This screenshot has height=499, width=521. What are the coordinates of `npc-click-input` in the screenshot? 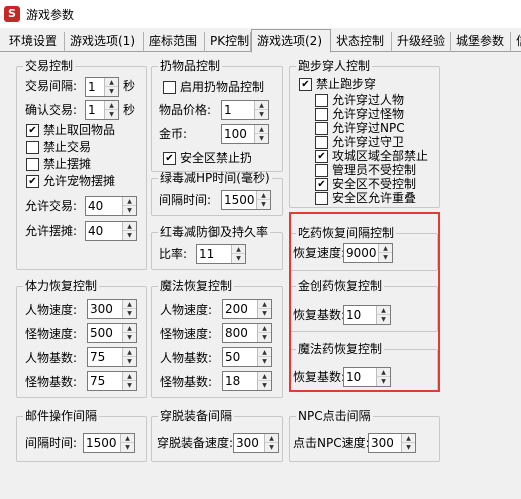 It's located at (385, 443).